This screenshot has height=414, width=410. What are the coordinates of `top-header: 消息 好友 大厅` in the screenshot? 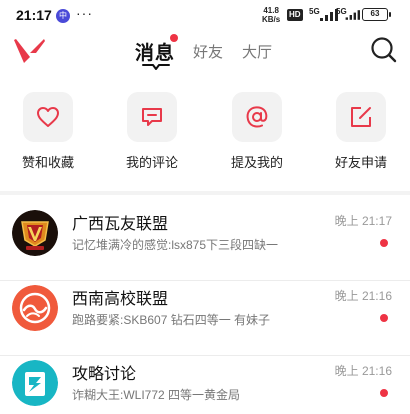 It's located at (205, 53).